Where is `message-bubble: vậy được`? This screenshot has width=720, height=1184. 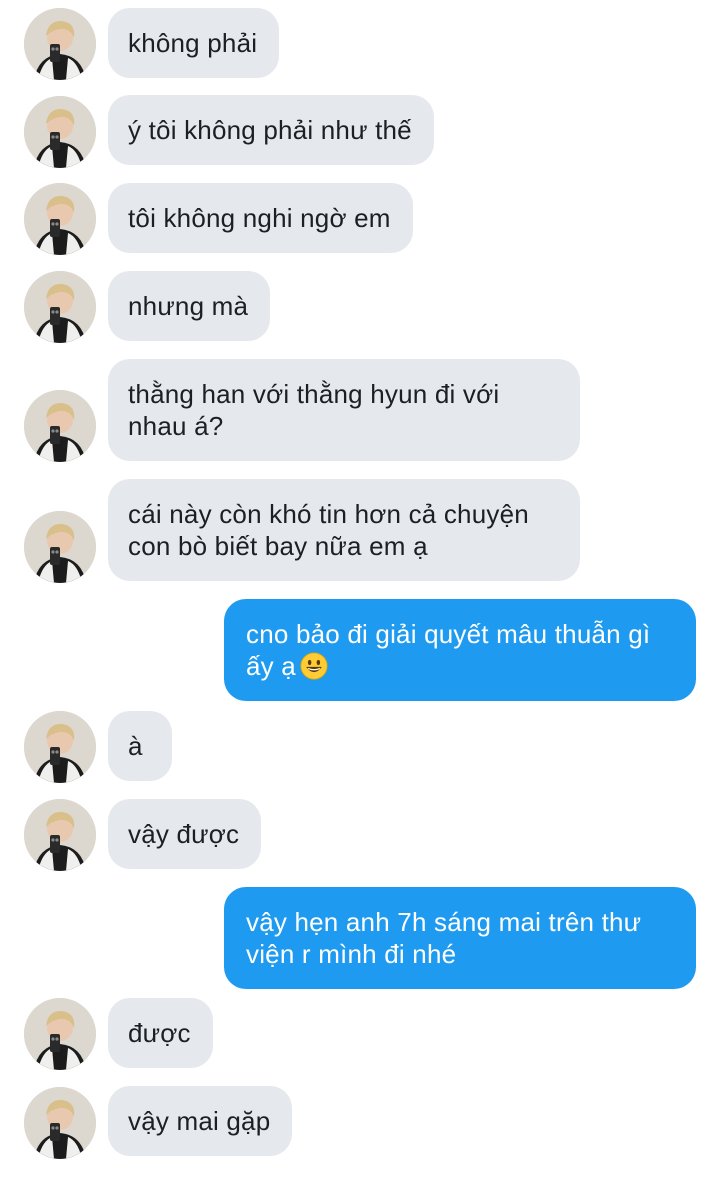 message-bubble: vậy được is located at coordinates (185, 834).